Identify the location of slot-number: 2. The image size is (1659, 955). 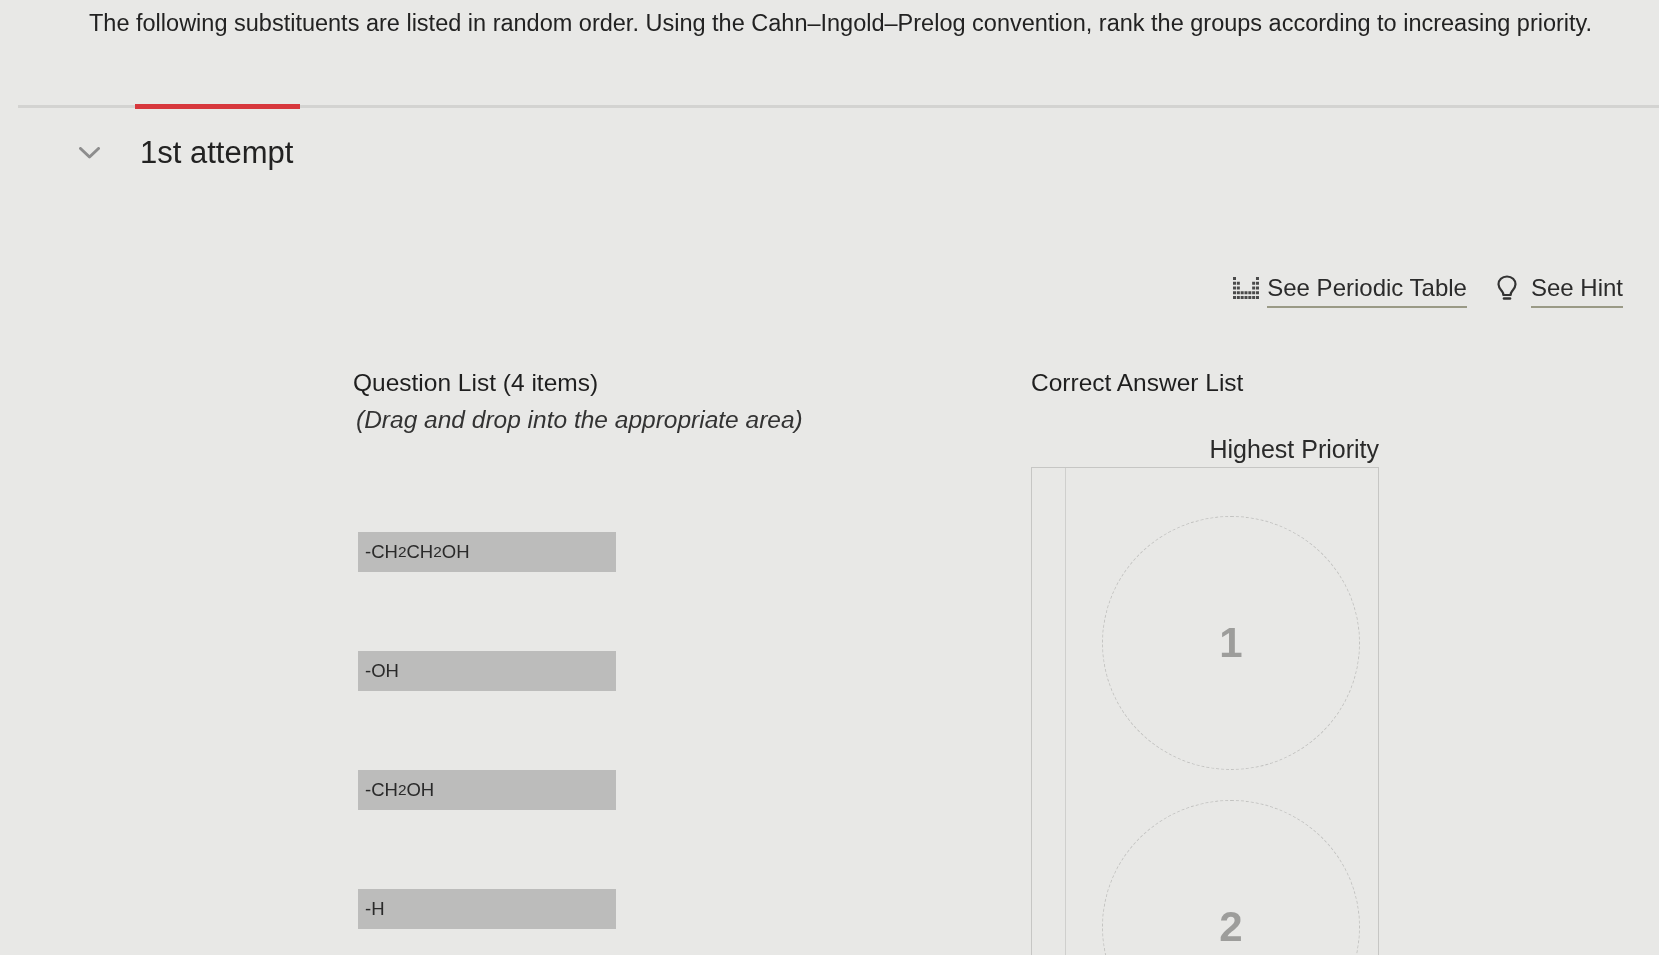
(1231, 927).